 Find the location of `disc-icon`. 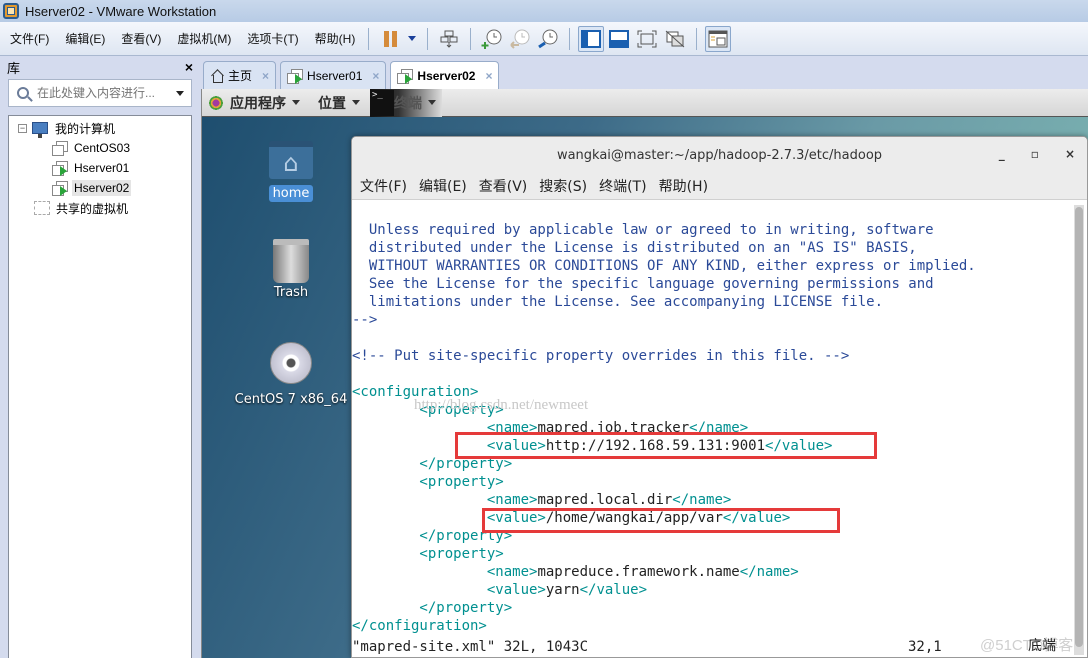

disc-icon is located at coordinates (291, 363).